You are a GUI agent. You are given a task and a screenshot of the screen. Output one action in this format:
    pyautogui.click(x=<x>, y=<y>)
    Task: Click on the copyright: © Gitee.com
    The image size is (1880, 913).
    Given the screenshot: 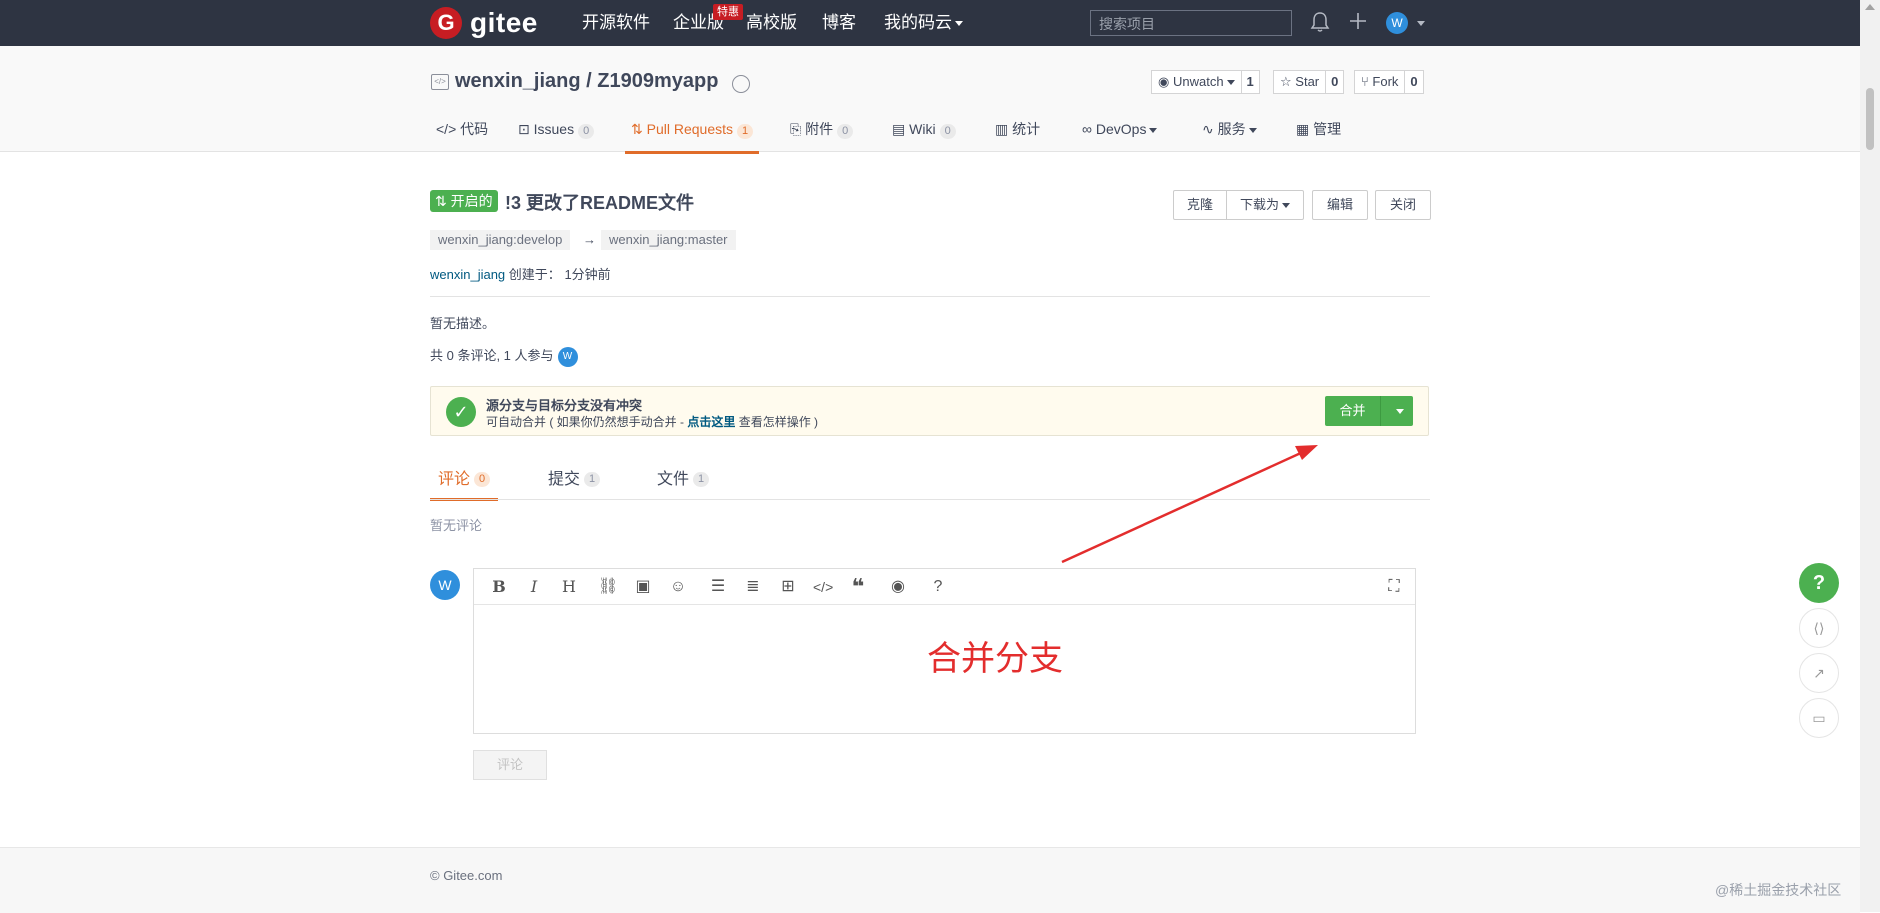 What is the action you would take?
    pyautogui.click(x=466, y=875)
    